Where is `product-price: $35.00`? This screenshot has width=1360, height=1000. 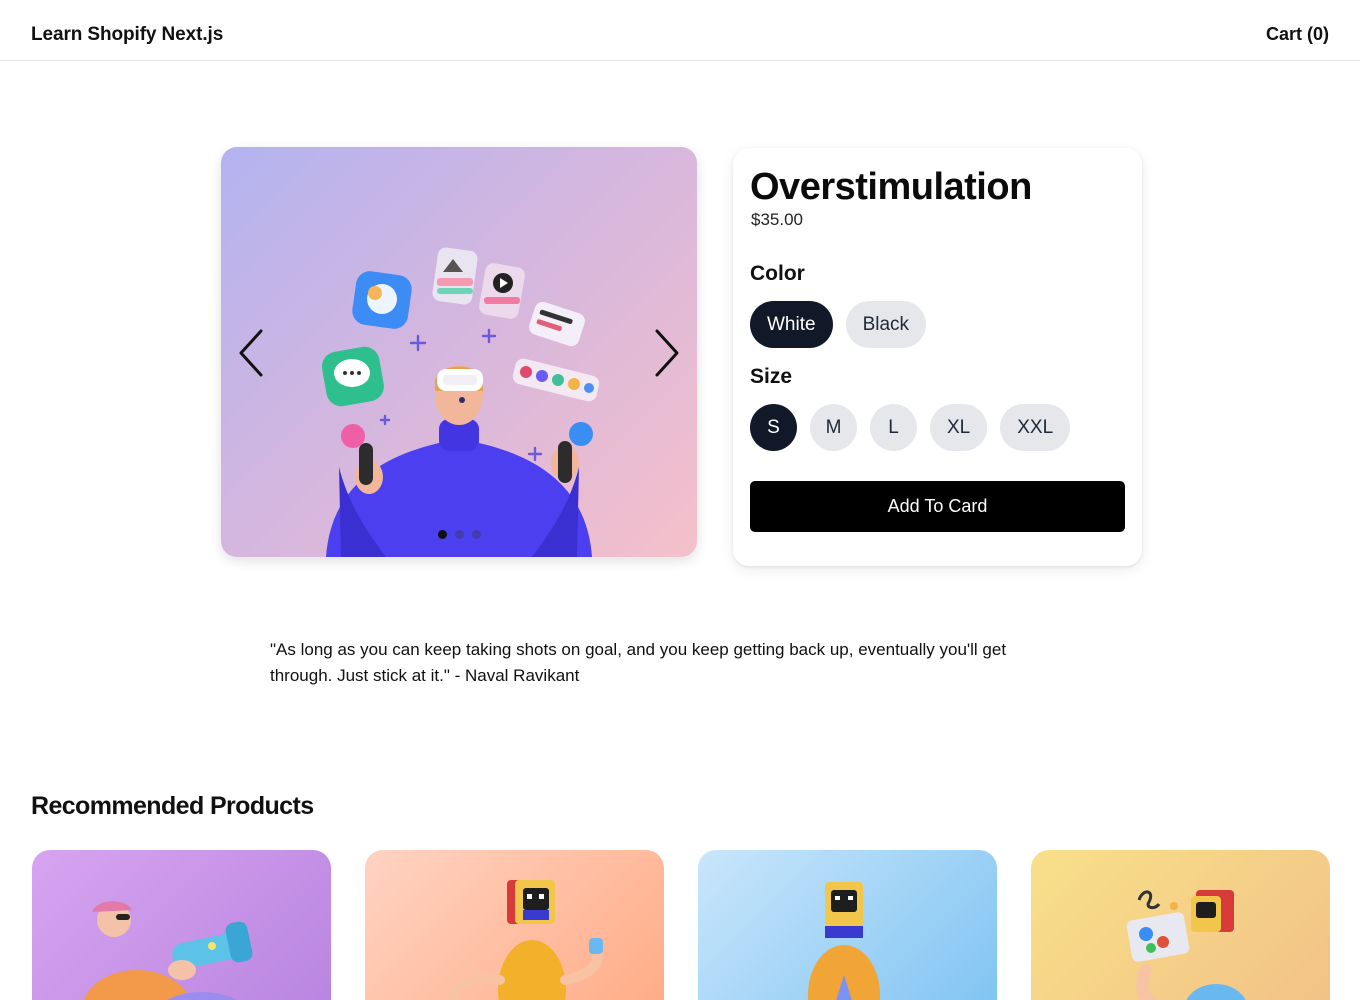 product-price: $35.00 is located at coordinates (777, 219).